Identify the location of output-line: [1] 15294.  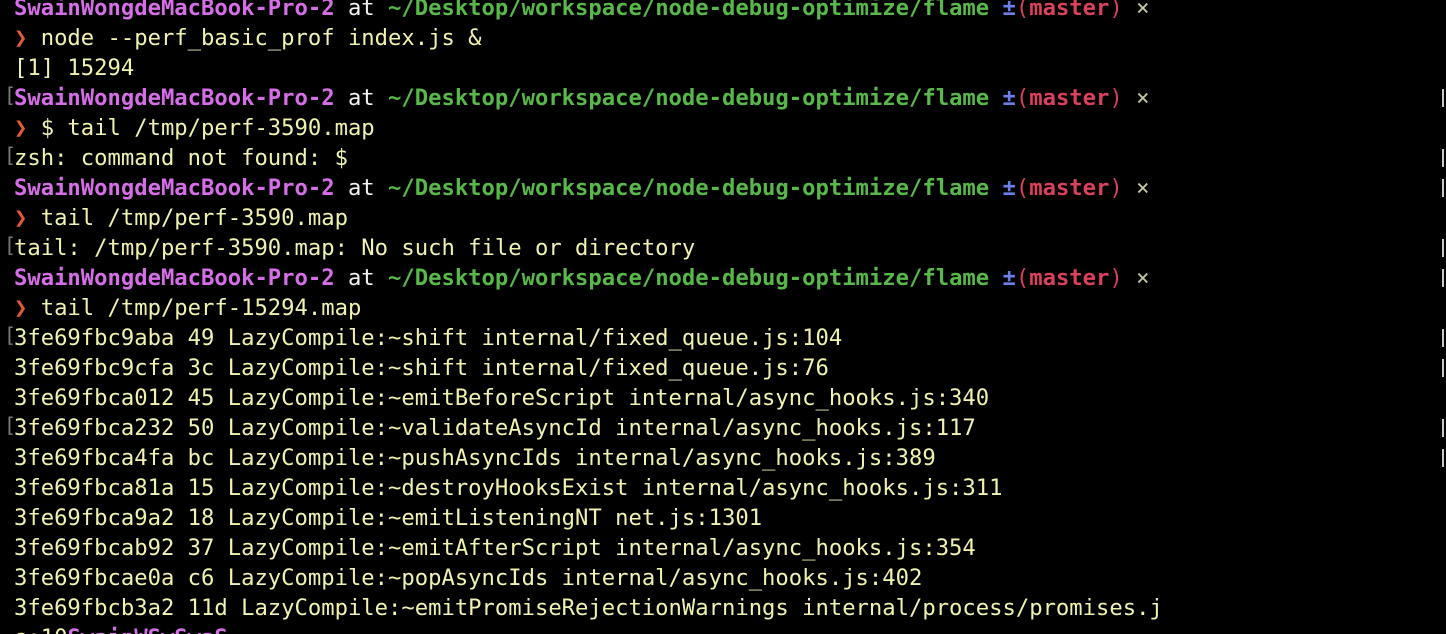
(730, 68).